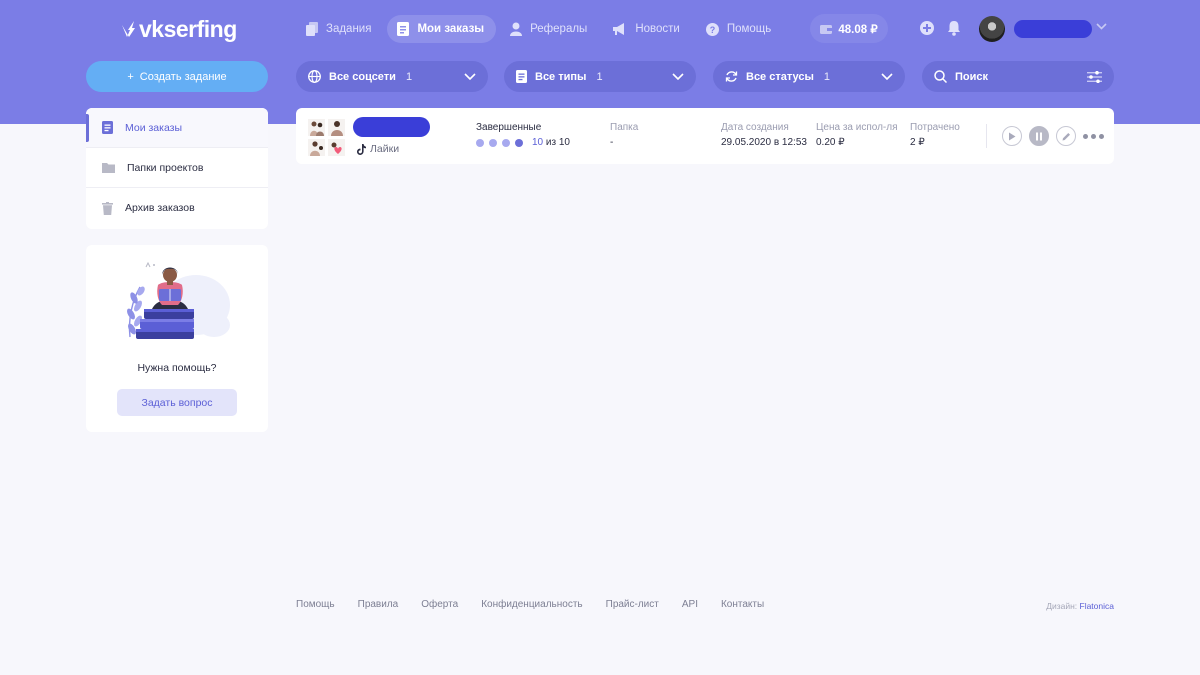 The image size is (1200, 675). Describe the element at coordinates (160, 208) in the screenshot. I see `sidebar-item-label: Архив заказов` at that location.